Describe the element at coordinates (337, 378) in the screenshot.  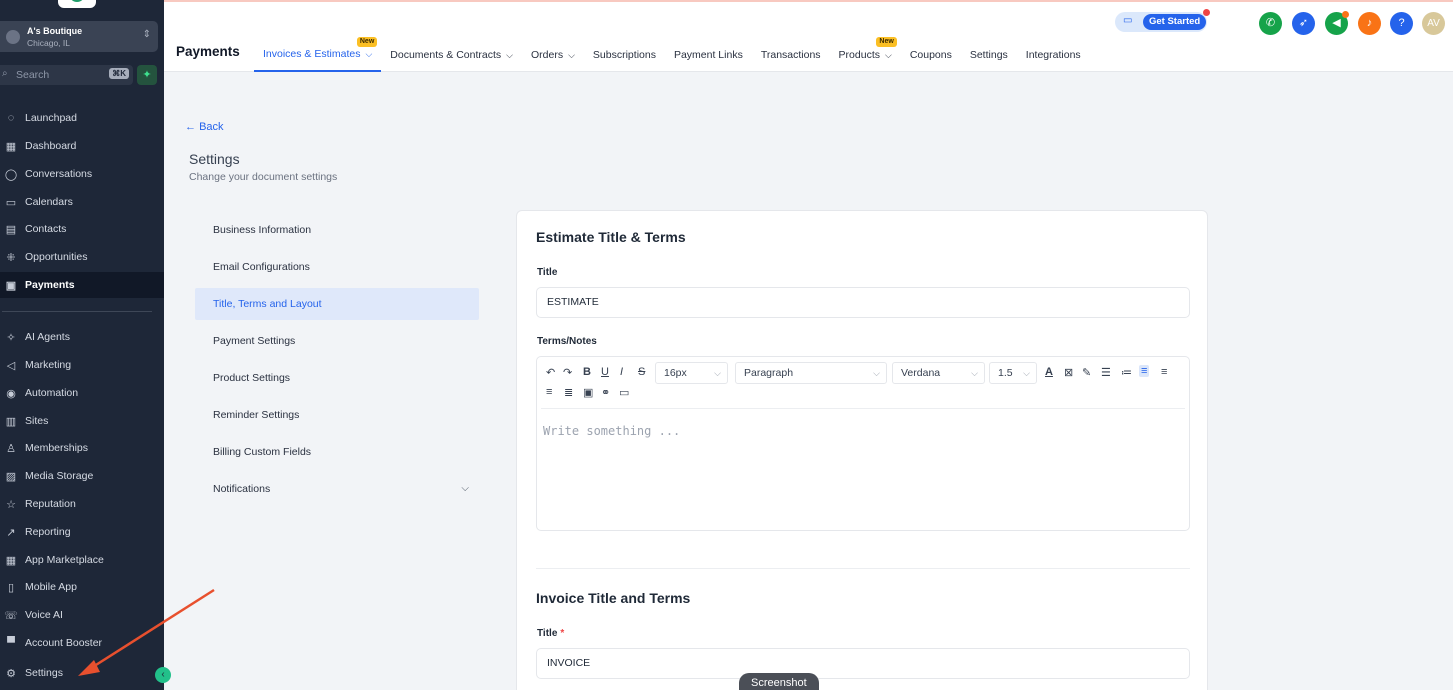
I see `subnav-item-product-settings: Product Settings` at that location.